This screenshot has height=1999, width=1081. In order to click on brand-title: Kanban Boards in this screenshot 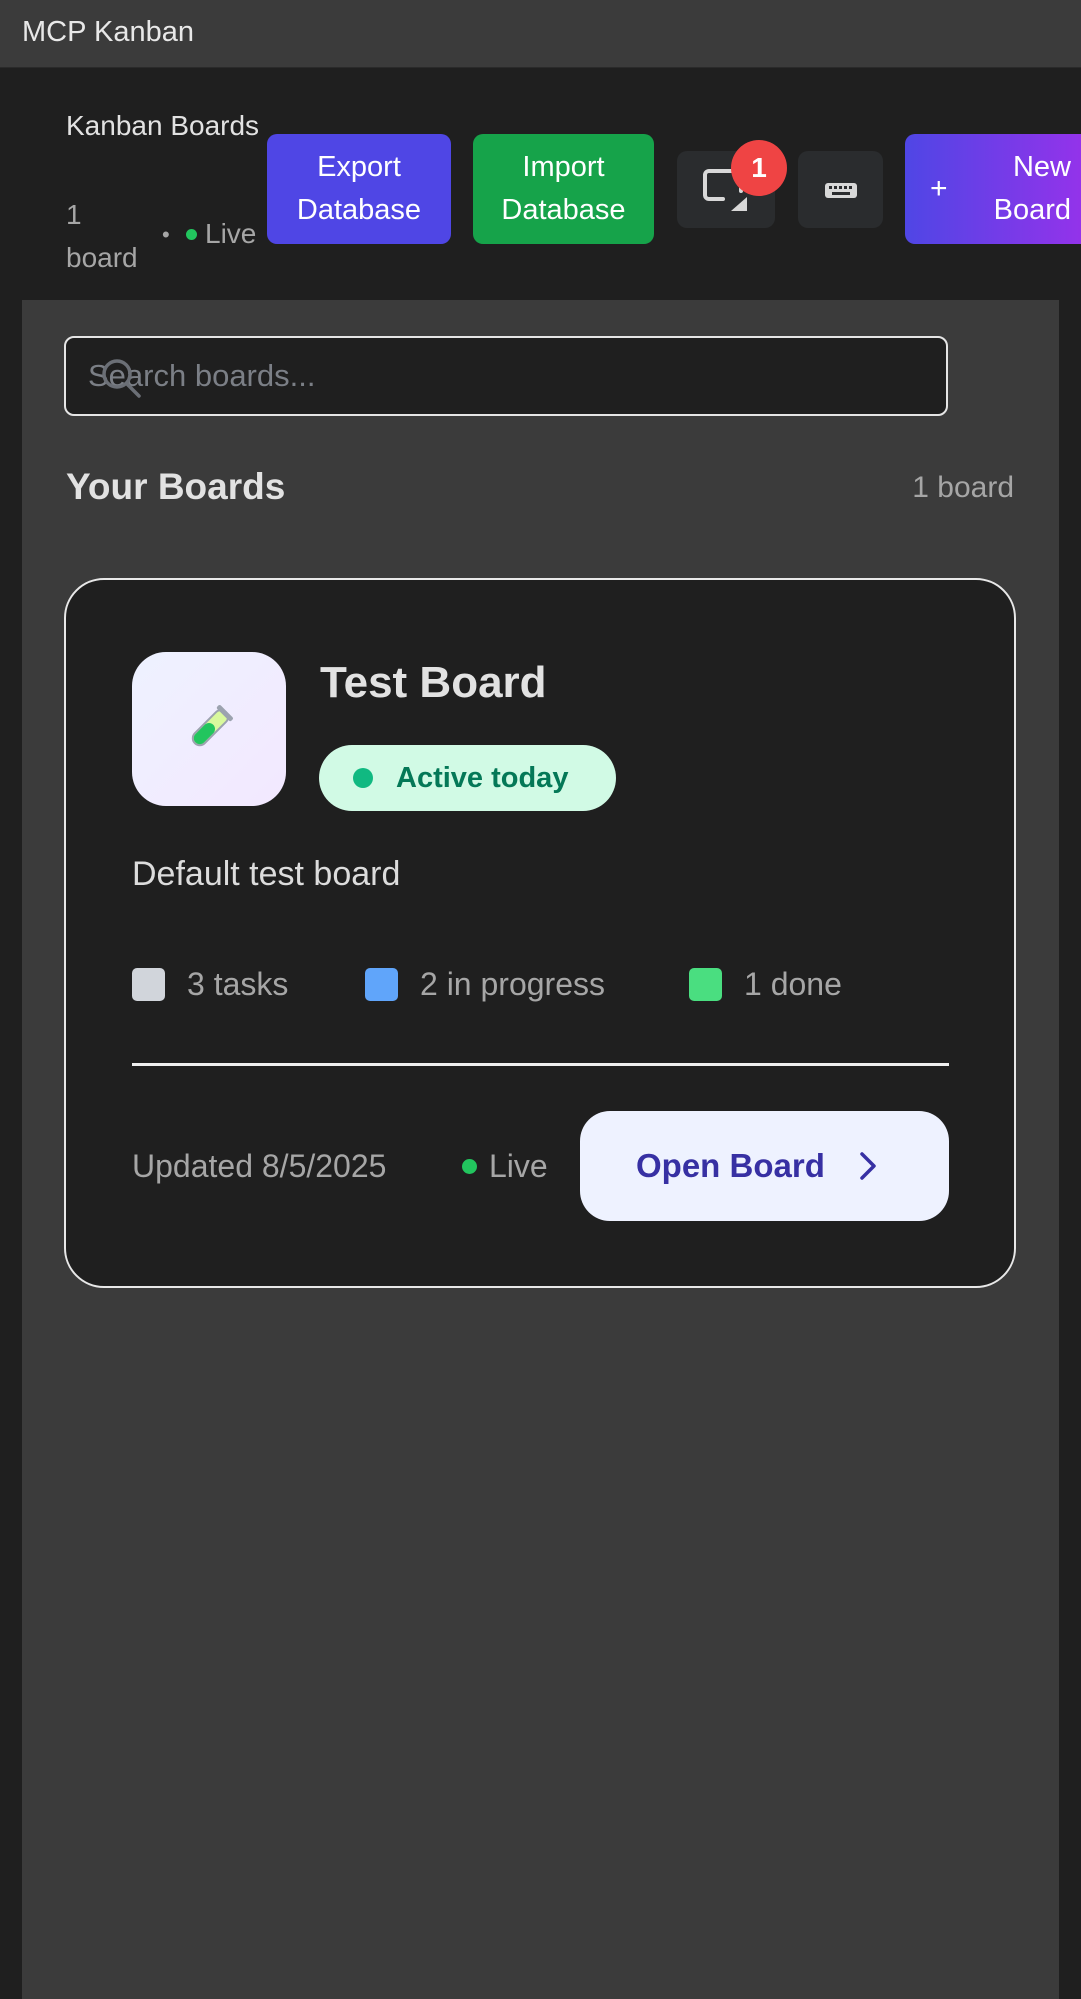, I will do `click(163, 125)`.